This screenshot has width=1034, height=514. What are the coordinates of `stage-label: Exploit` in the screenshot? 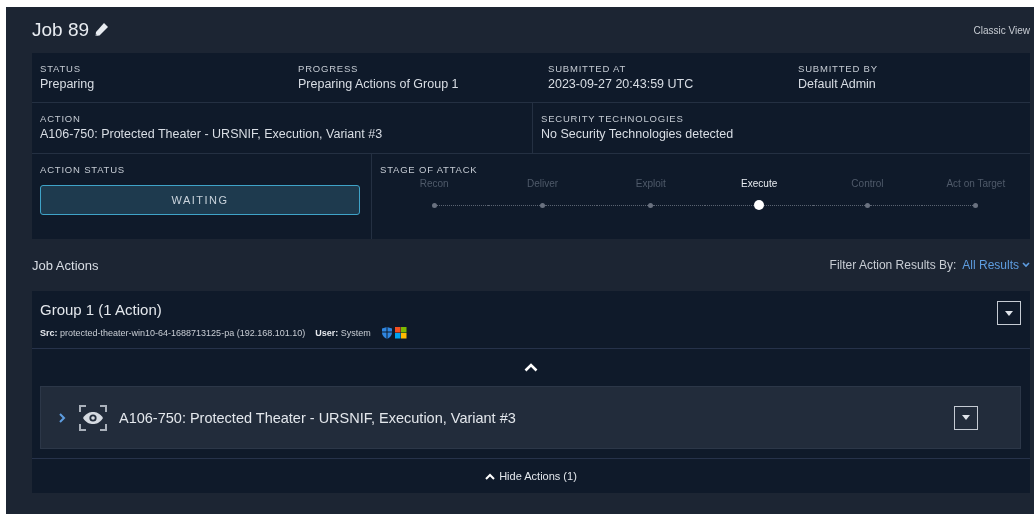 It's located at (650, 184).